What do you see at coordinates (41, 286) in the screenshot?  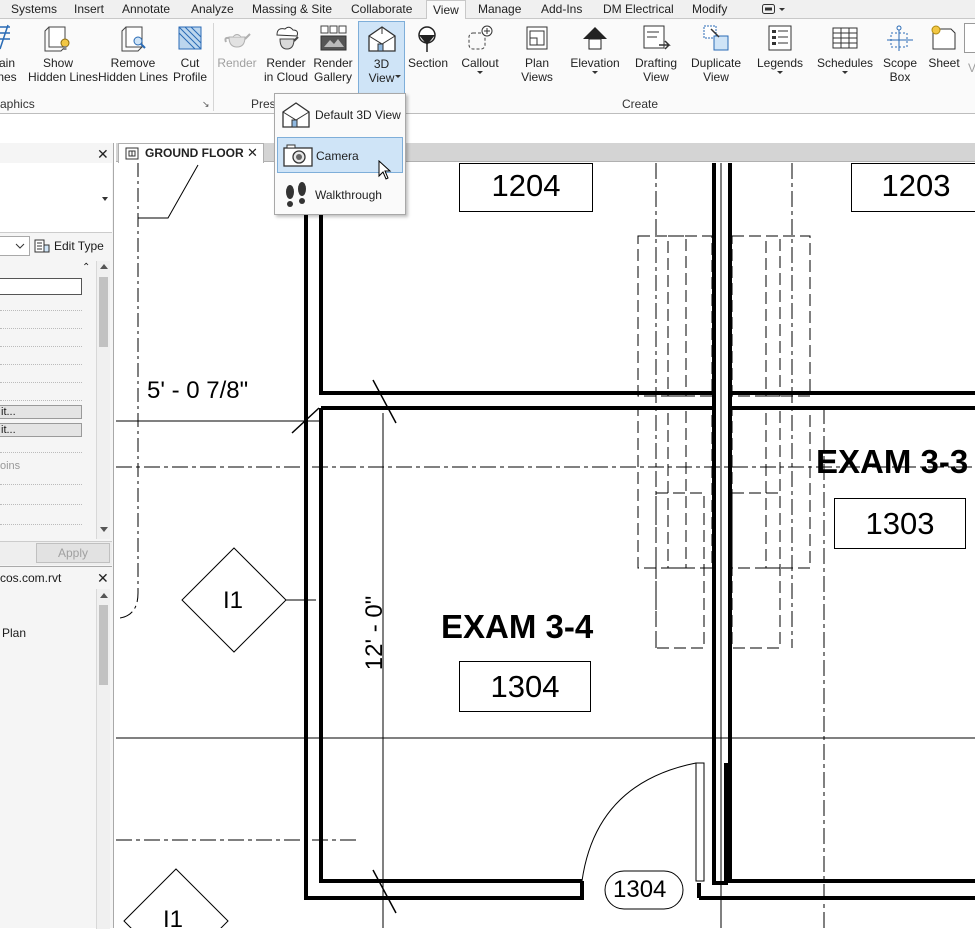 I see `properties-value-field` at bounding box center [41, 286].